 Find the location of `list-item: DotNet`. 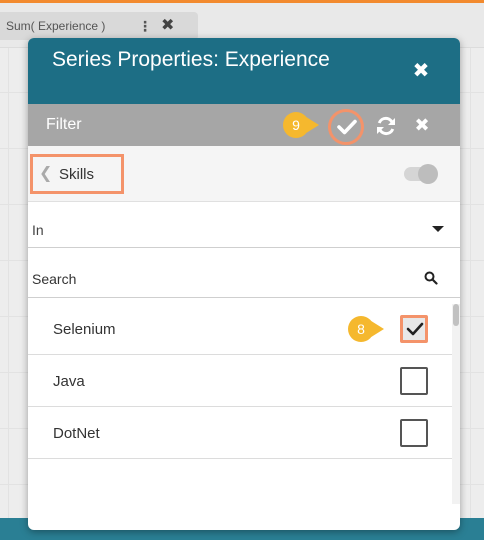

list-item: DotNet is located at coordinates (240, 433).